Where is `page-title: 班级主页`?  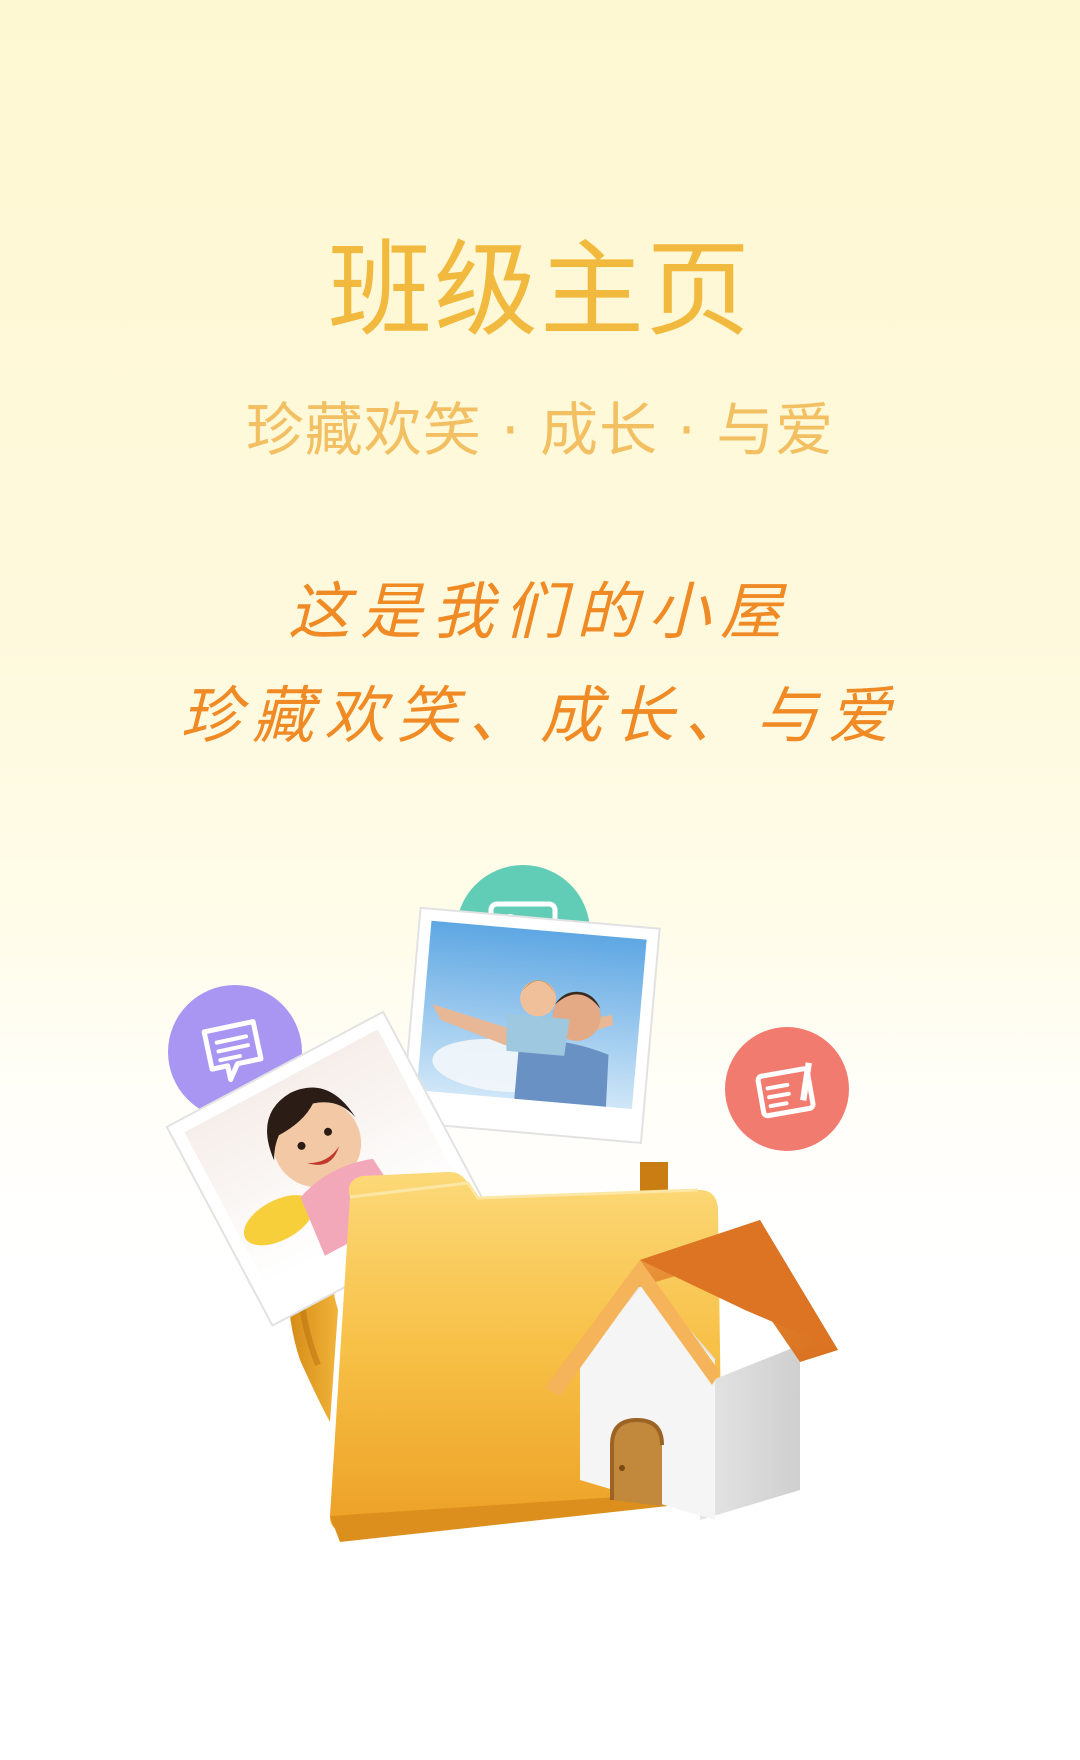 page-title: 班级主页 is located at coordinates (539, 290).